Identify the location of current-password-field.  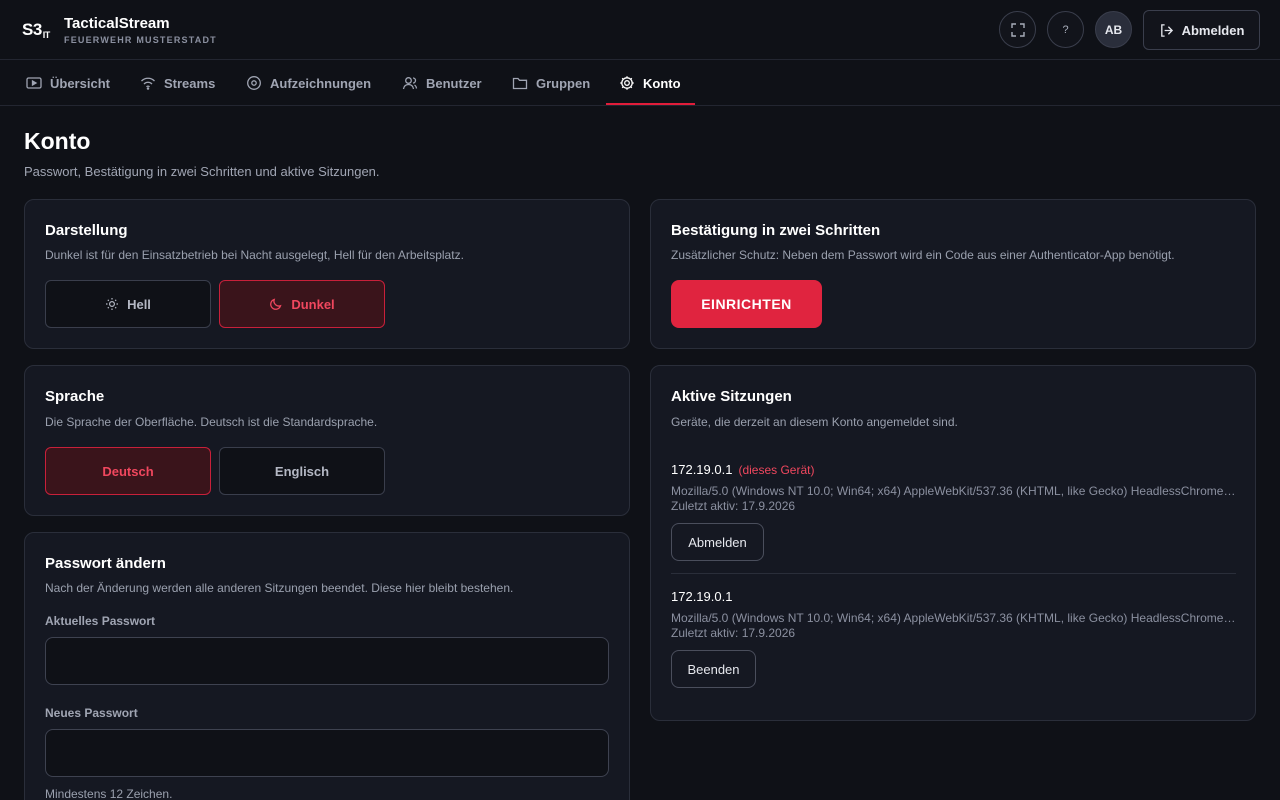
(327, 661).